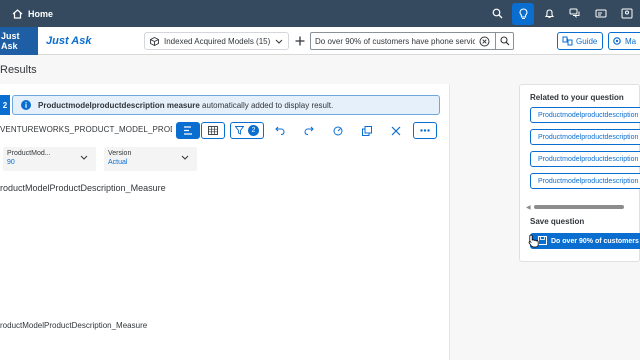 Image resolution: width=640 pixels, height=360 pixels. I want to click on tools-icon, so click(396, 130).